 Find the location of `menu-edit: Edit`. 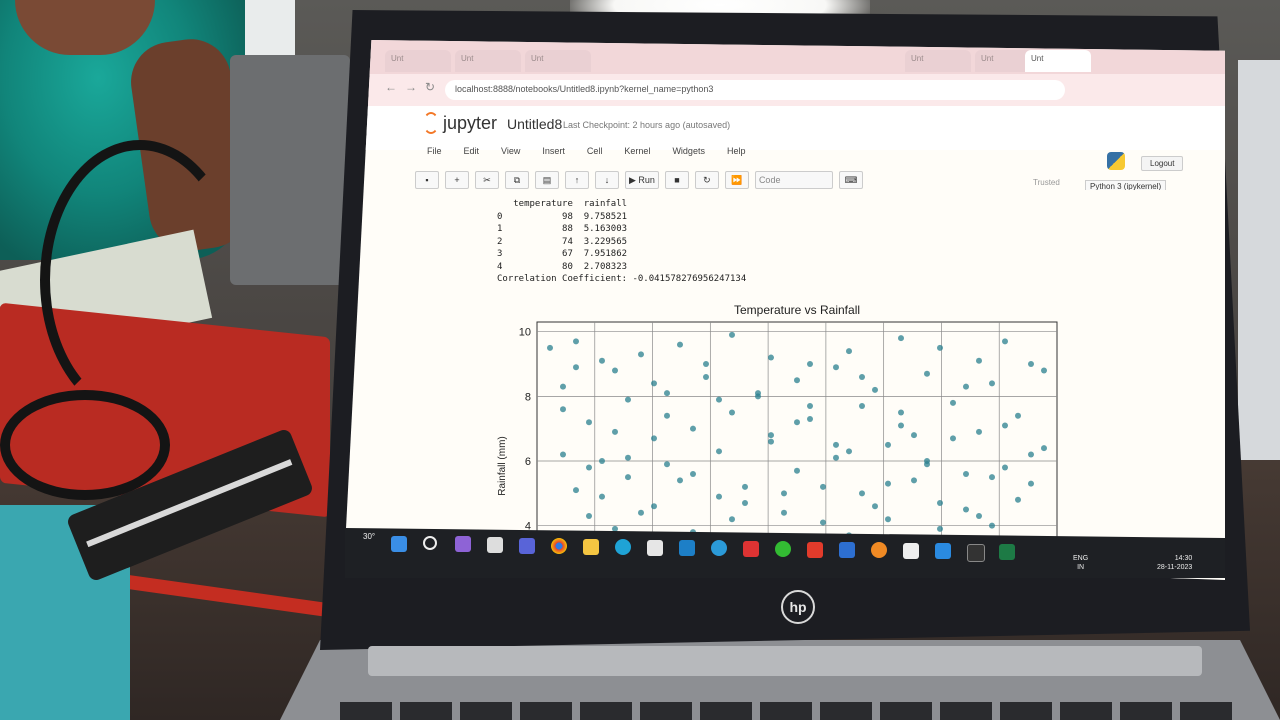

menu-edit: Edit is located at coordinates (472, 151).